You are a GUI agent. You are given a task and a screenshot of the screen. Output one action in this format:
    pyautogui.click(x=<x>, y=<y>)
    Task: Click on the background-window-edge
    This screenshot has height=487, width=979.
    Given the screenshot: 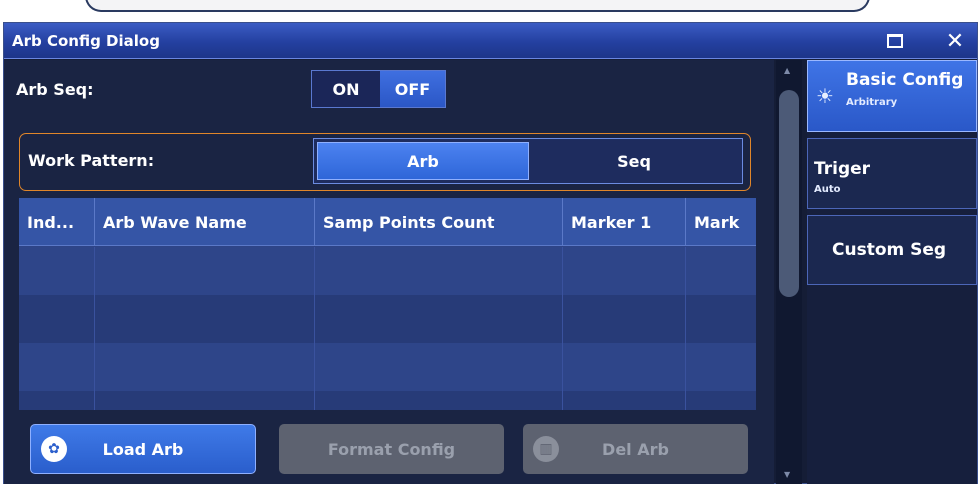 What is the action you would take?
    pyautogui.click(x=489, y=11)
    